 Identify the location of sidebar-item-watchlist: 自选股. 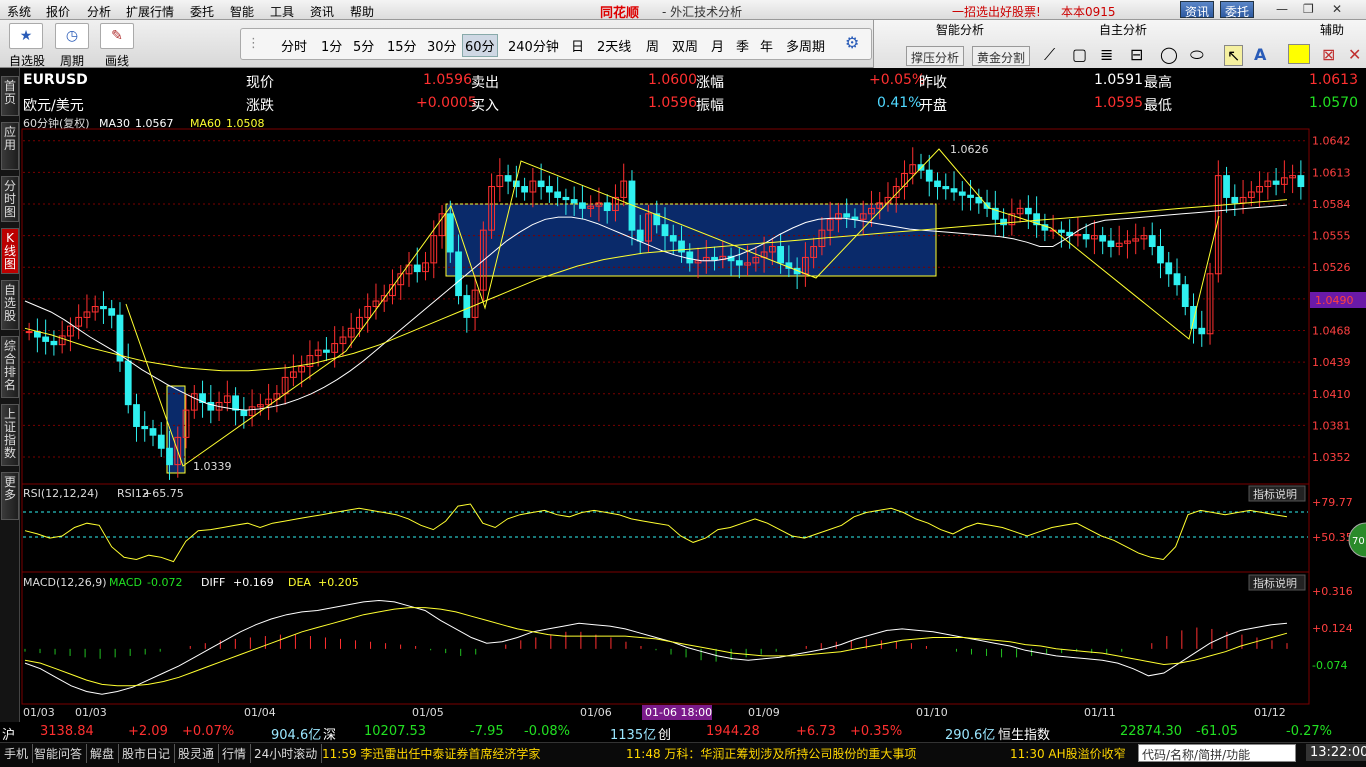
(10, 305).